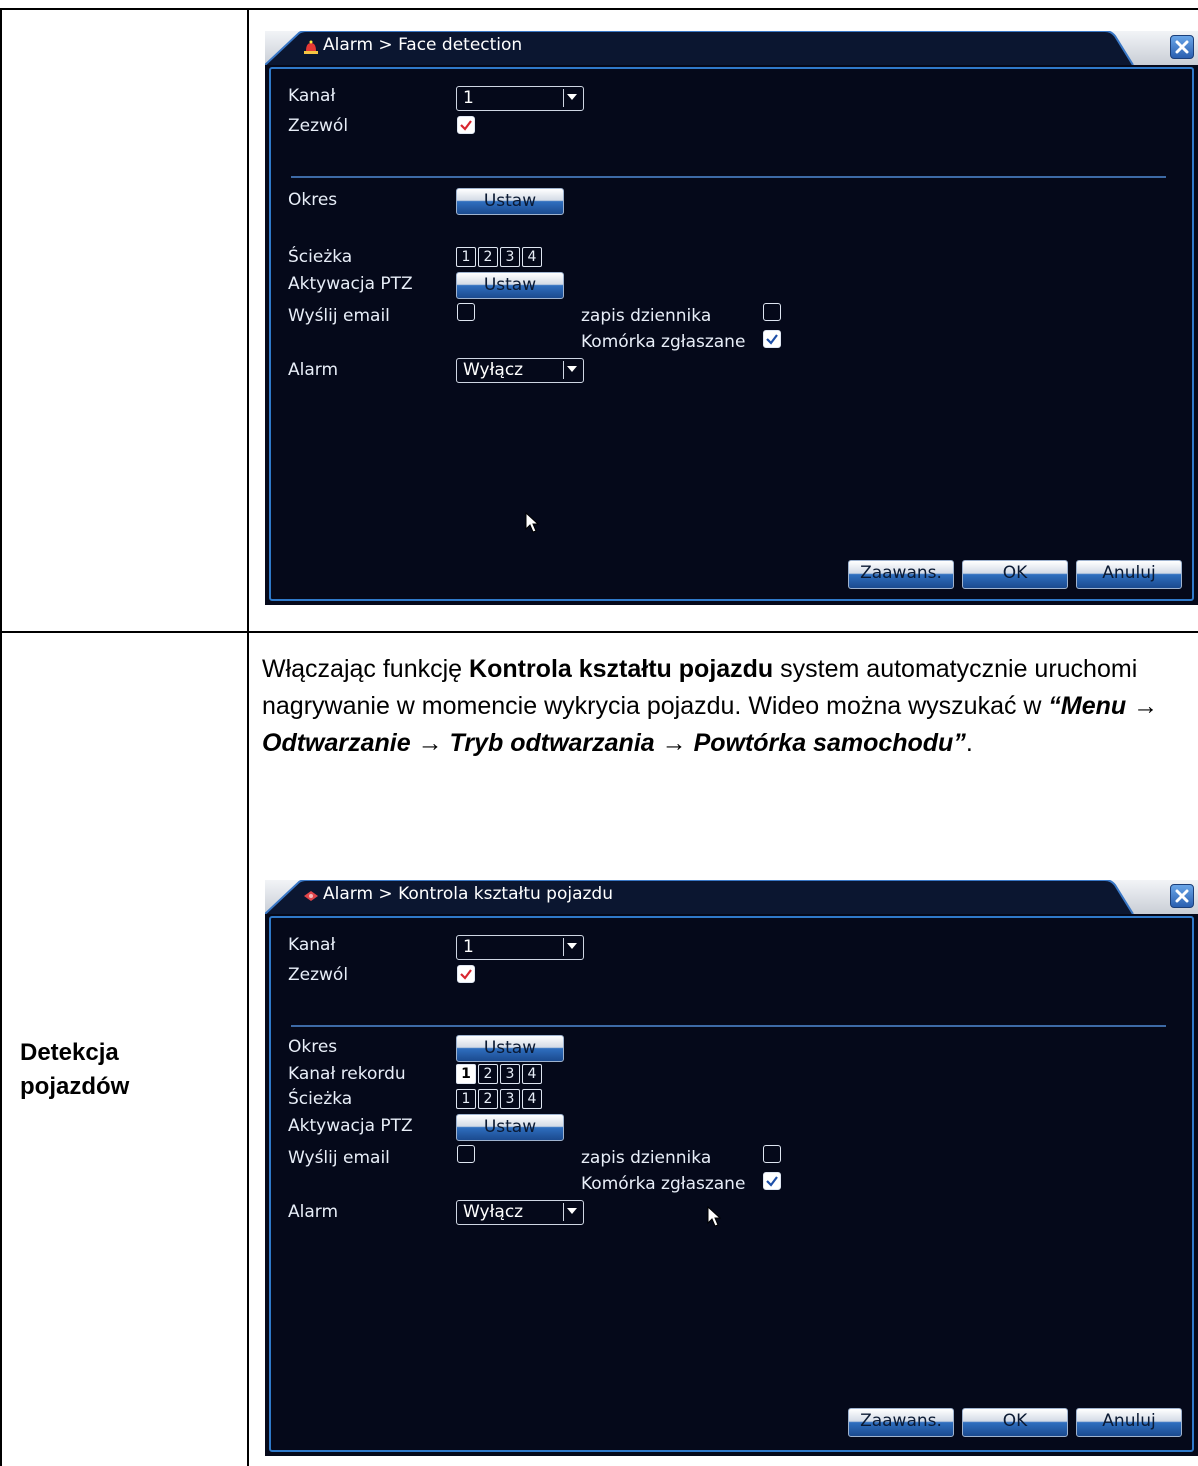  Describe the element at coordinates (599, 632) in the screenshot. I see `table-row-divider` at that location.